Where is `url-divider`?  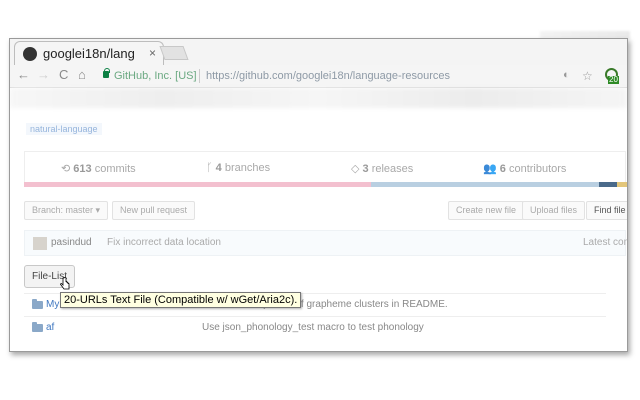
url-divider is located at coordinates (199, 76).